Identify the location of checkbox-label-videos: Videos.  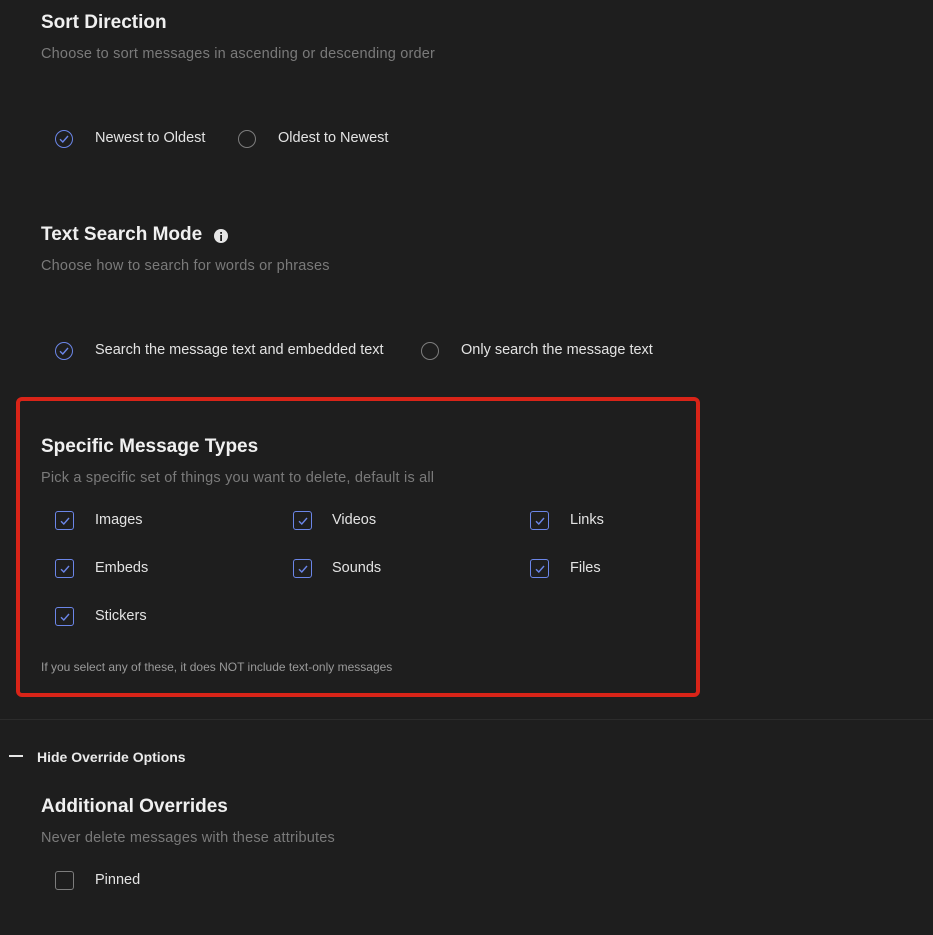
(354, 520).